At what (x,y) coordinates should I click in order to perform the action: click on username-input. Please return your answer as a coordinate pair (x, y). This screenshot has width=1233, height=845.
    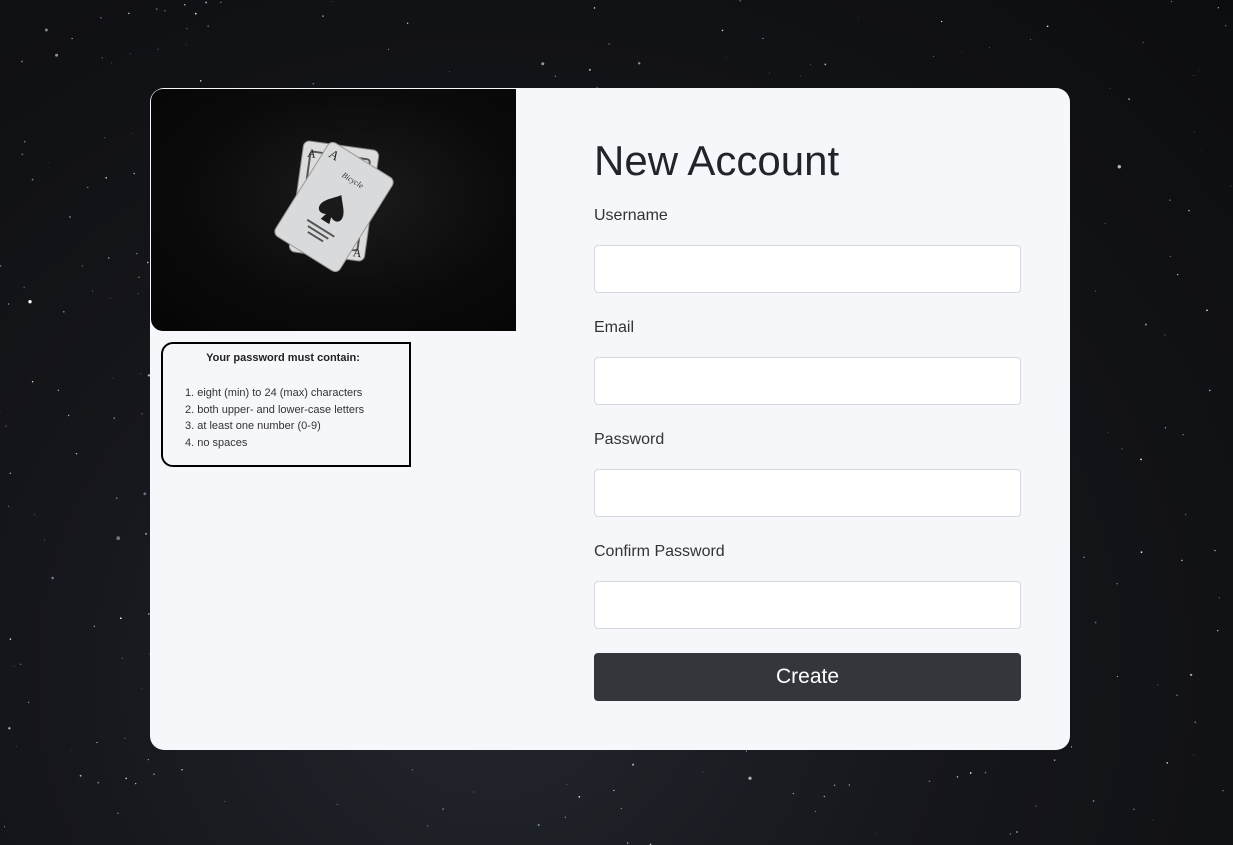
    Looking at the image, I should click on (807, 269).